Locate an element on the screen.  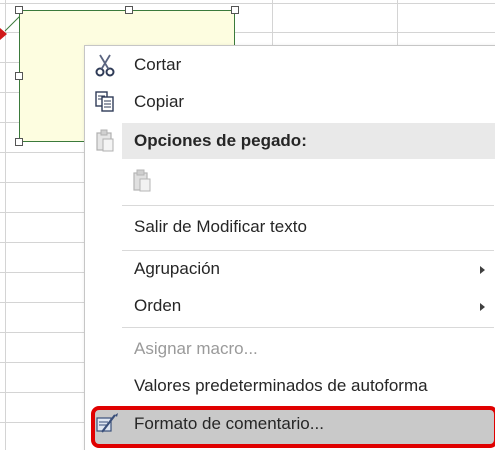
menu-item-label: Valores predeterminados de autoforma is located at coordinates (281, 385).